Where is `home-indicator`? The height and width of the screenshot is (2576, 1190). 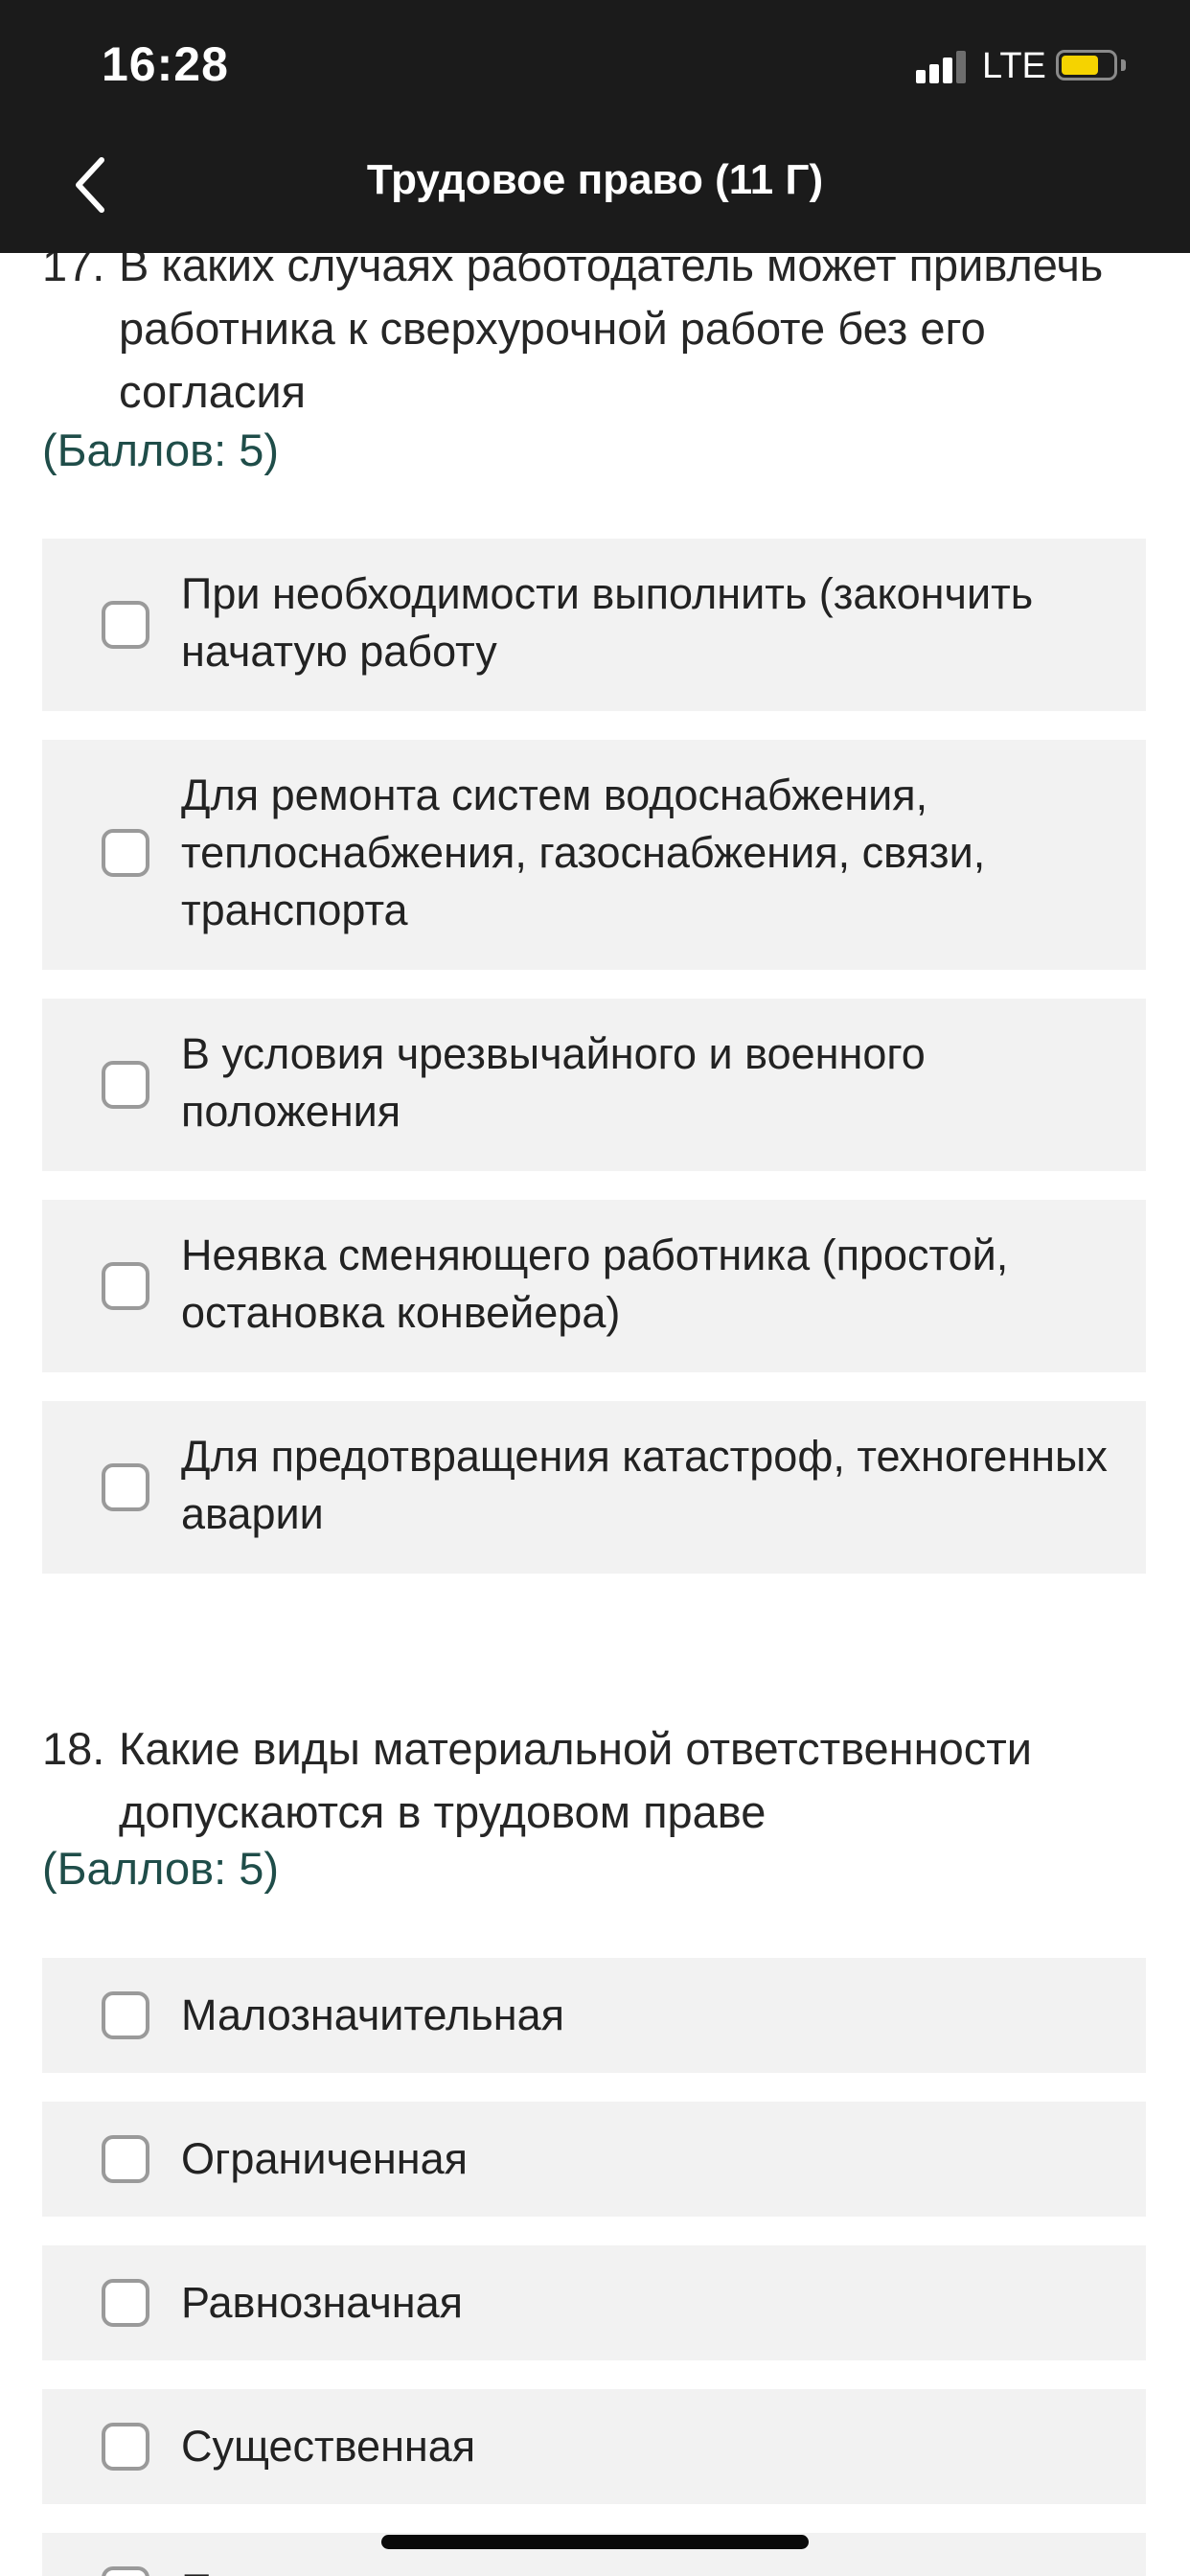 home-indicator is located at coordinates (595, 2542).